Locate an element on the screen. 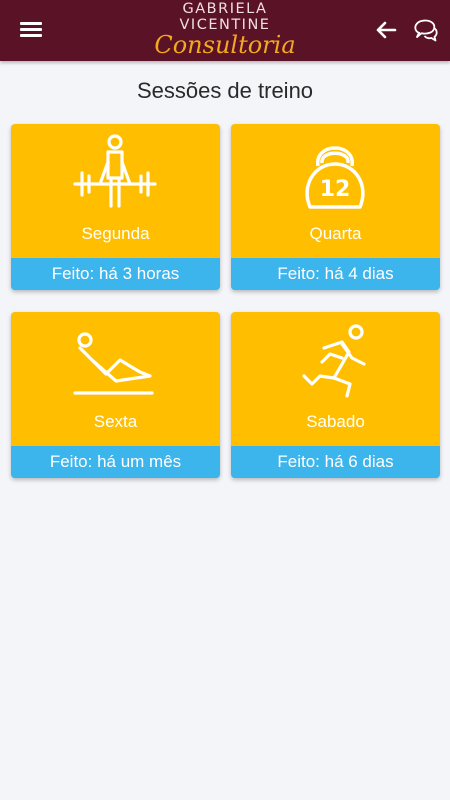 This screenshot has height=800, width=450. session-day-label: Segunda is located at coordinates (115, 233).